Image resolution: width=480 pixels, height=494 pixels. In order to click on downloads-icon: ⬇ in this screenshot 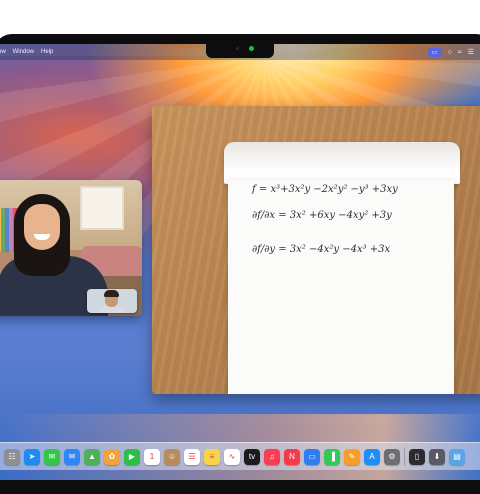, I will do `click(437, 456)`.